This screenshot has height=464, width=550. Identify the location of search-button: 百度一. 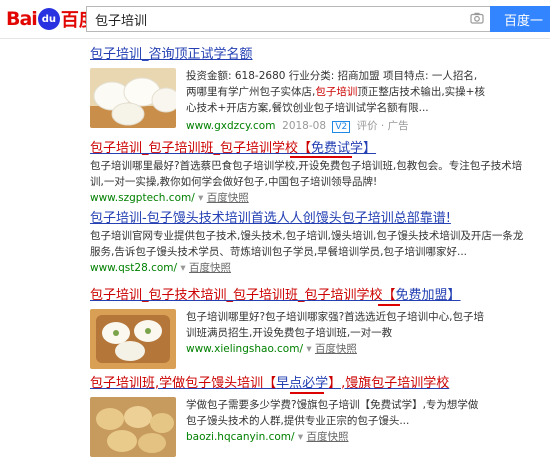
(520, 19).